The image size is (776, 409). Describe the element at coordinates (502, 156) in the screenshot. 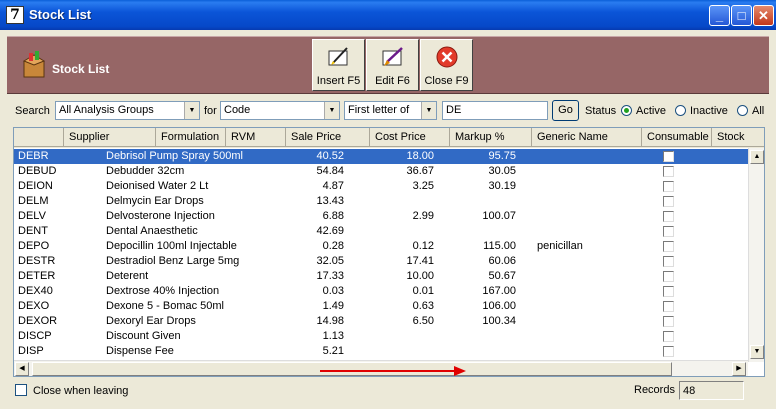

I see `cell-markup: 95.75` at that location.